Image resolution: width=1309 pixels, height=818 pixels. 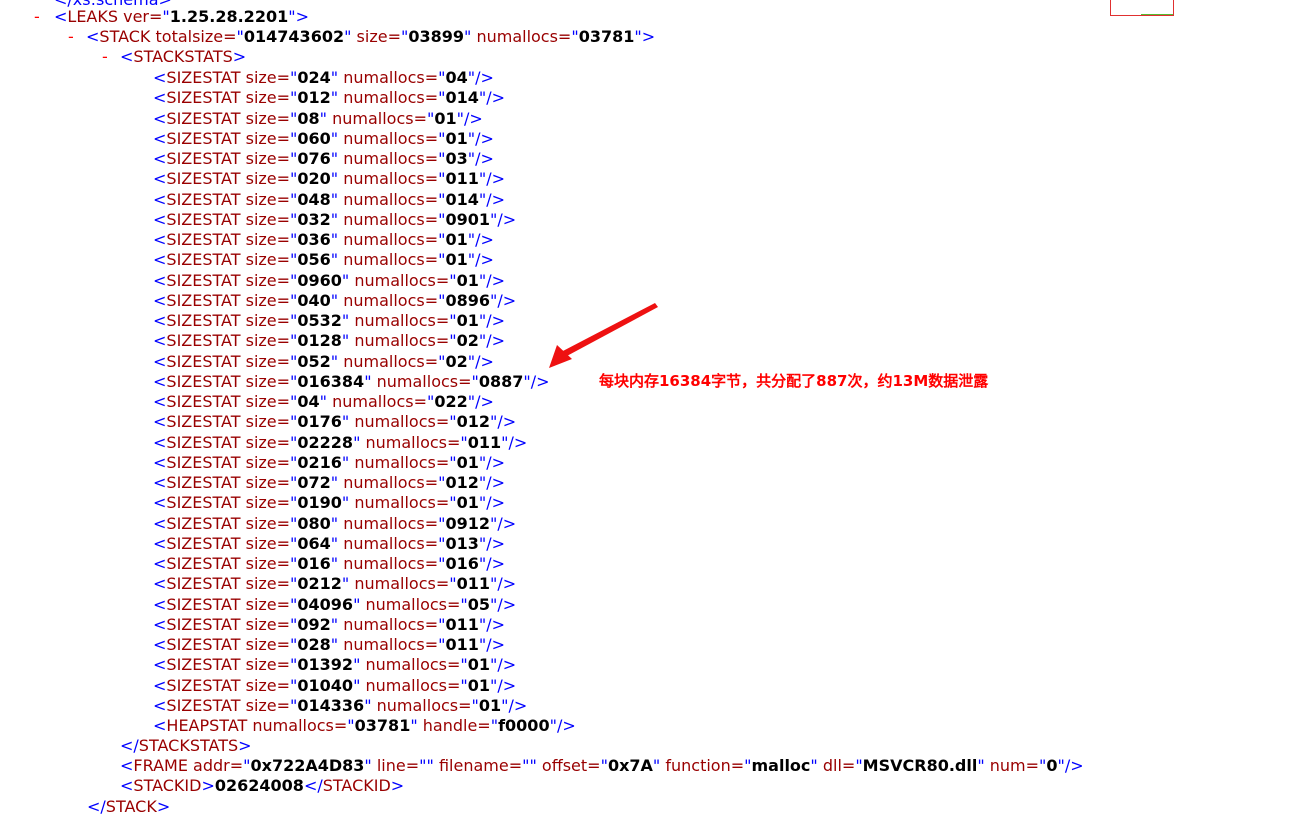 I want to click on sizestat-numallocs-value: 04, so click(x=456, y=77).